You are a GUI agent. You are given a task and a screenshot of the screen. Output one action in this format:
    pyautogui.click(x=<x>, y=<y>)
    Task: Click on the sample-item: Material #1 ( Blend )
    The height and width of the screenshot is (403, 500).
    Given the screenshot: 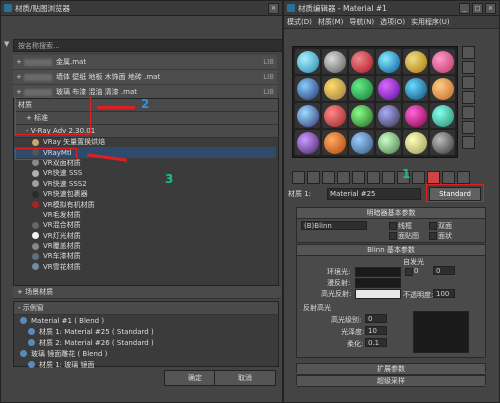 What is the action you would take?
    pyautogui.click(x=146, y=320)
    